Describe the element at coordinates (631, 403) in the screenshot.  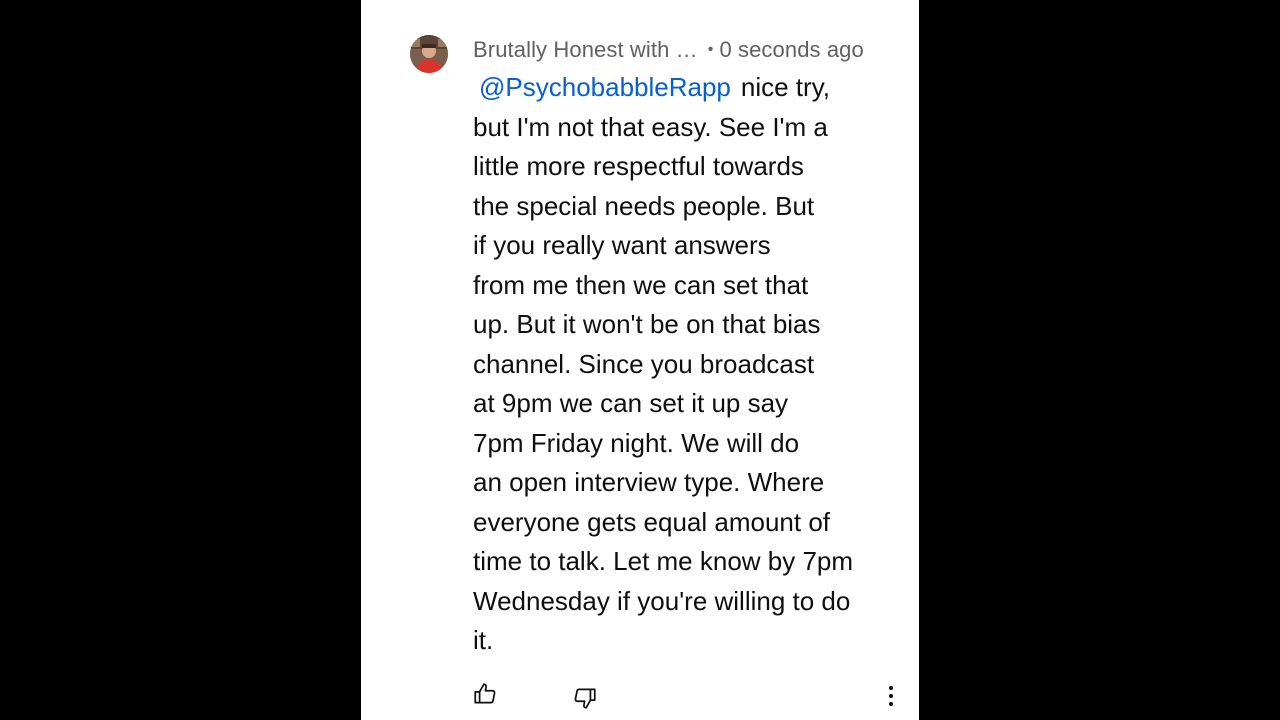
I see `comment-line-9: at 9pm we can set it up say` at that location.